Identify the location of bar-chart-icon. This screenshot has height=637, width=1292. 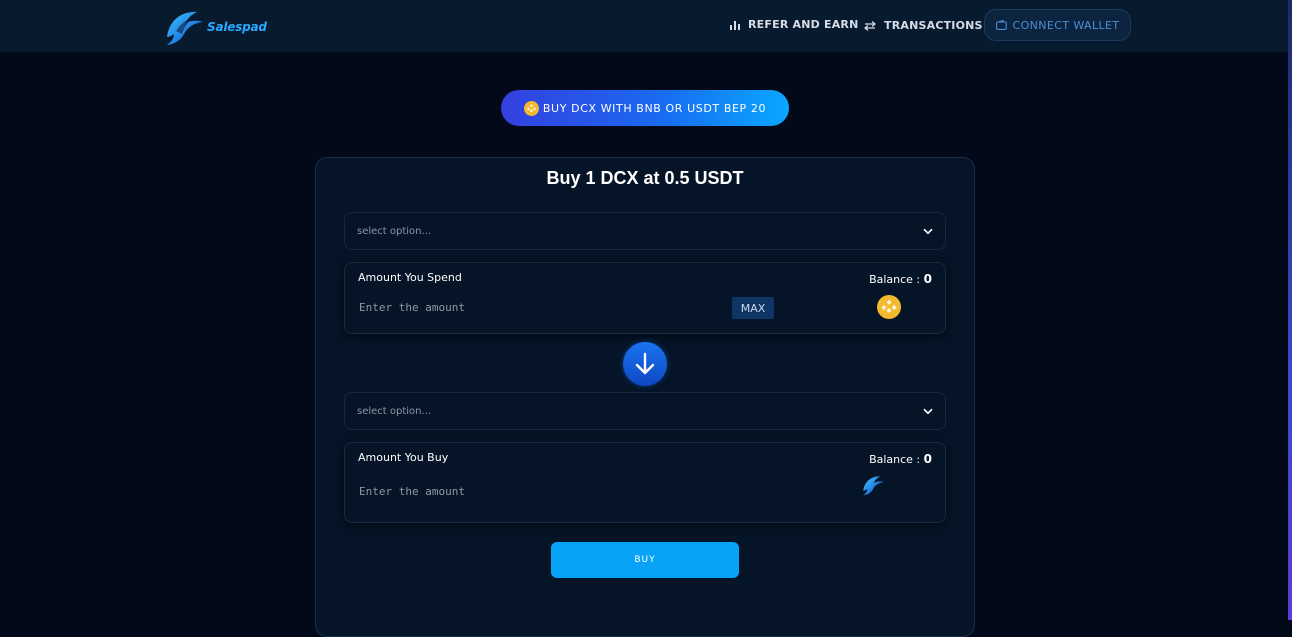
(735, 25).